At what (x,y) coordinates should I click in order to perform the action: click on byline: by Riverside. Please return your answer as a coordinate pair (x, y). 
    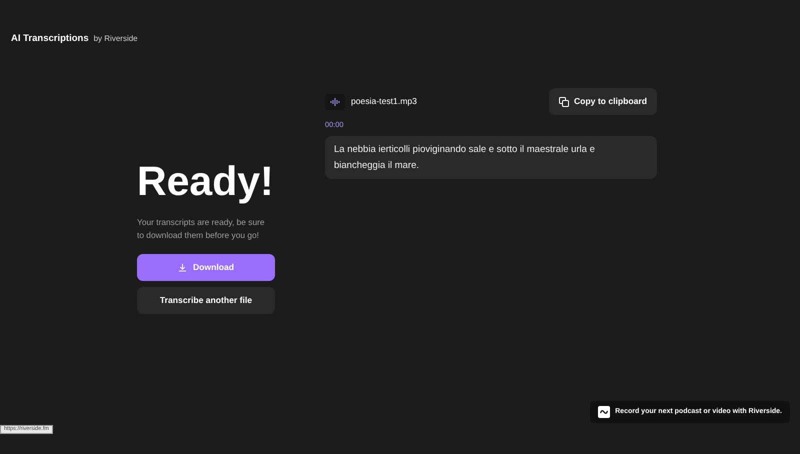
    Looking at the image, I should click on (116, 39).